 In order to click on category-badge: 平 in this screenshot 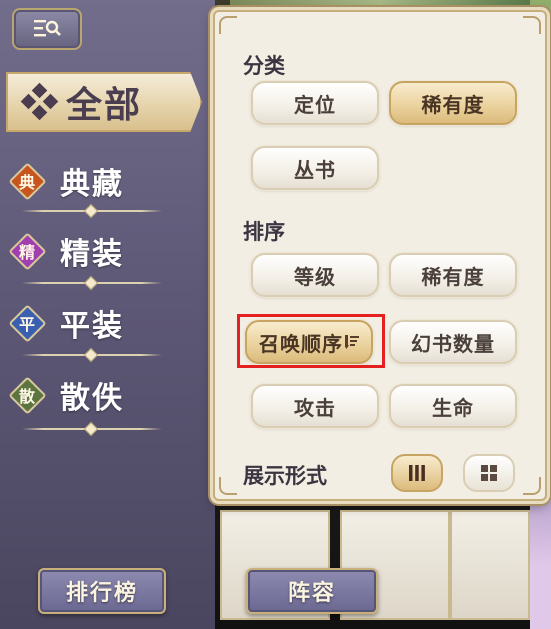, I will do `click(27, 323)`.